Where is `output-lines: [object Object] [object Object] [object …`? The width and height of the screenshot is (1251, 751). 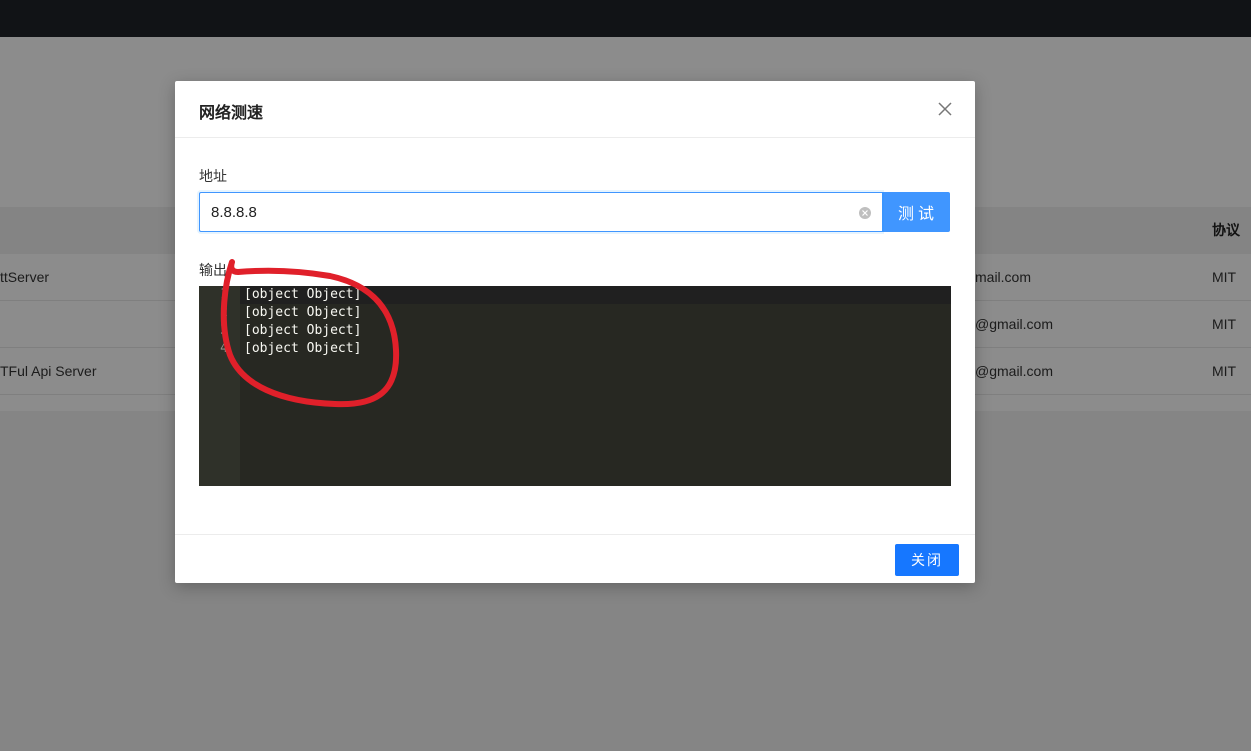 output-lines: [object Object] [object Object] [object … is located at coordinates (302, 322).